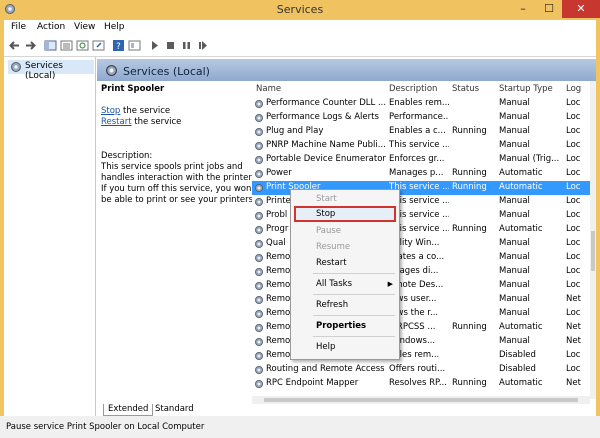  I want to click on close-button: ✕, so click(581, 9).